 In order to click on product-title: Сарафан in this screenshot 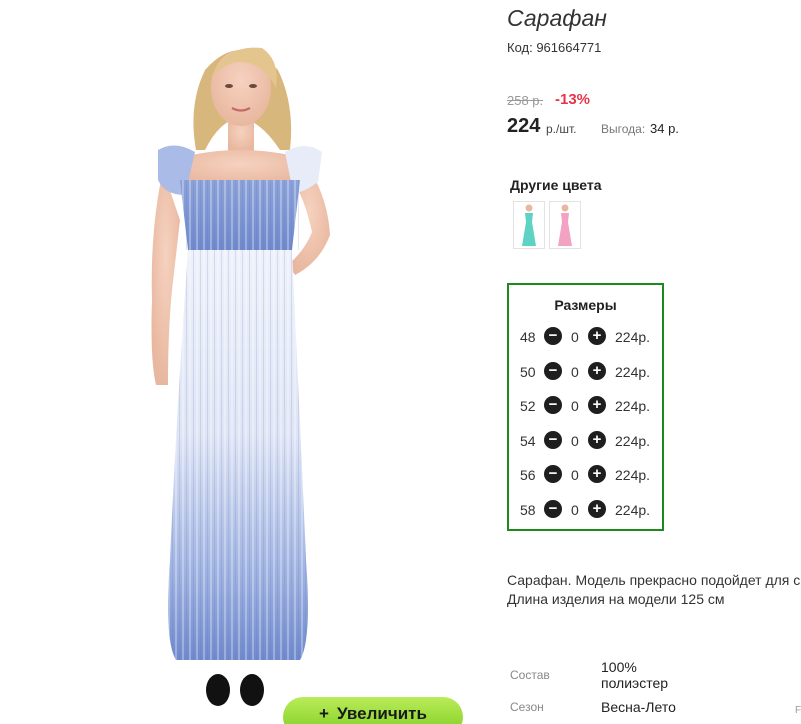, I will do `click(557, 18)`.